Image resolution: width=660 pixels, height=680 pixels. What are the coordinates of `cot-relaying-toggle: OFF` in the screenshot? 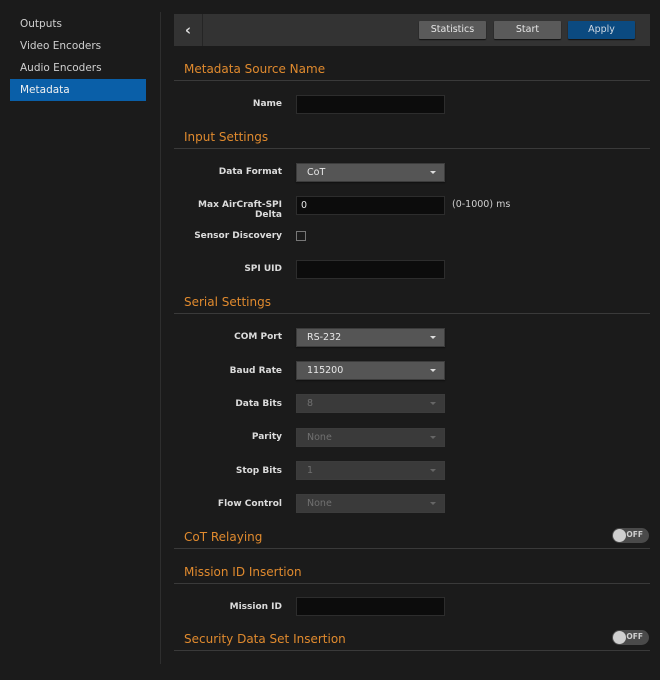 It's located at (630, 535).